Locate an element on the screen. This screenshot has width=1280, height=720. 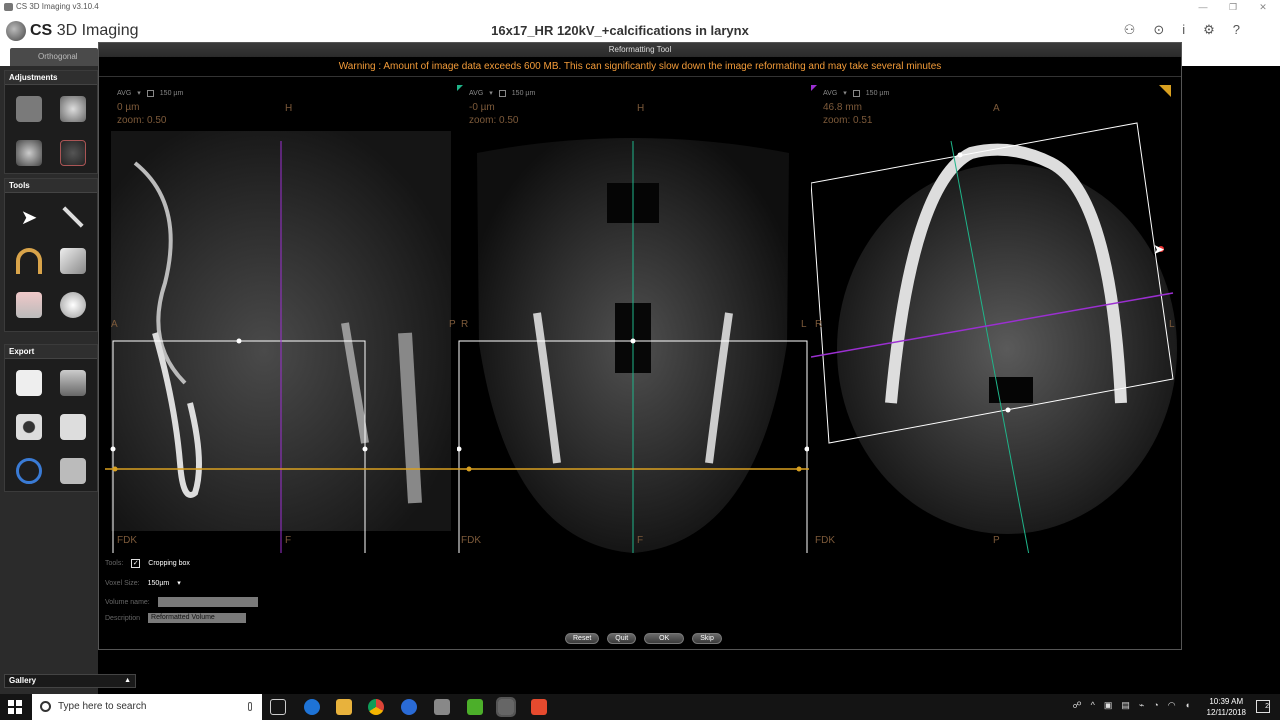
cs-3d-imaging-active-icon is located at coordinates (506, 707).